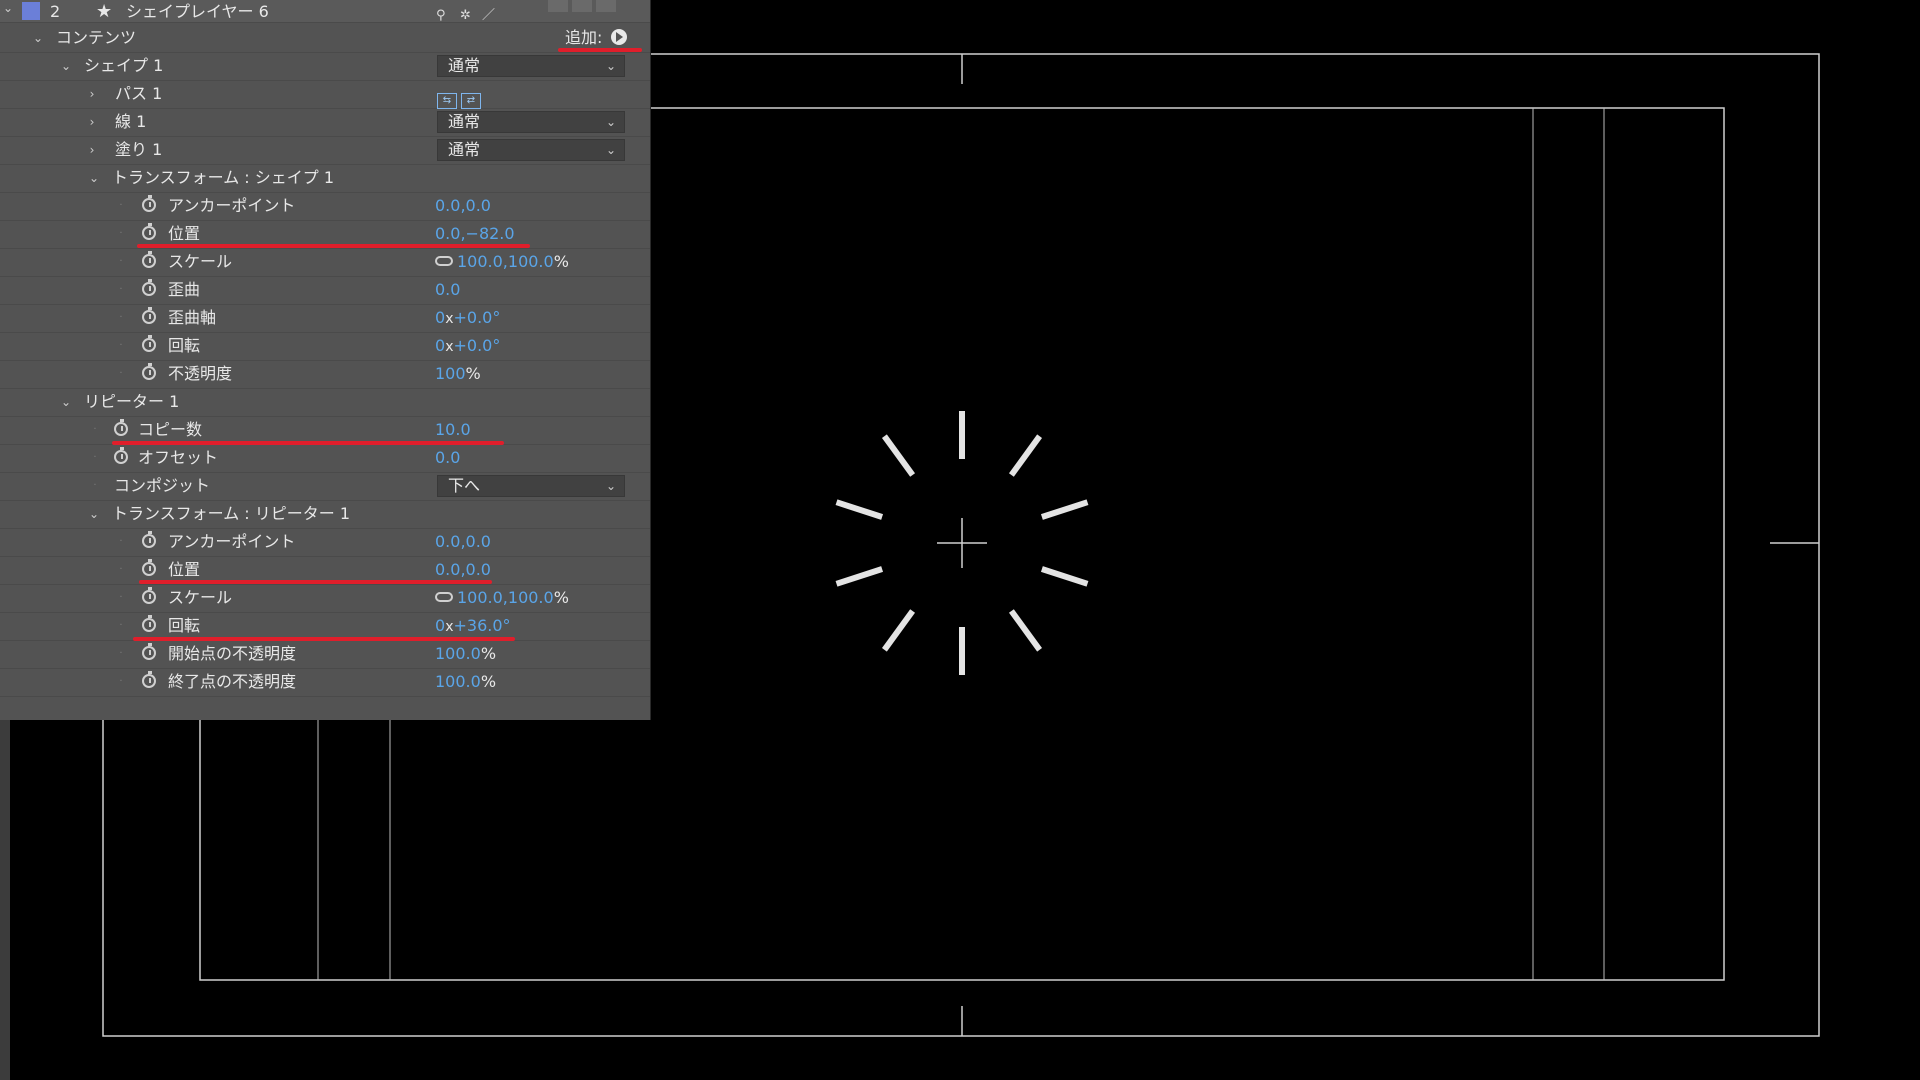 The width and height of the screenshot is (1920, 1080). What do you see at coordinates (325, 234) in the screenshot?
I see `shape-position-row: · 位置 0.0,−82.0` at bounding box center [325, 234].